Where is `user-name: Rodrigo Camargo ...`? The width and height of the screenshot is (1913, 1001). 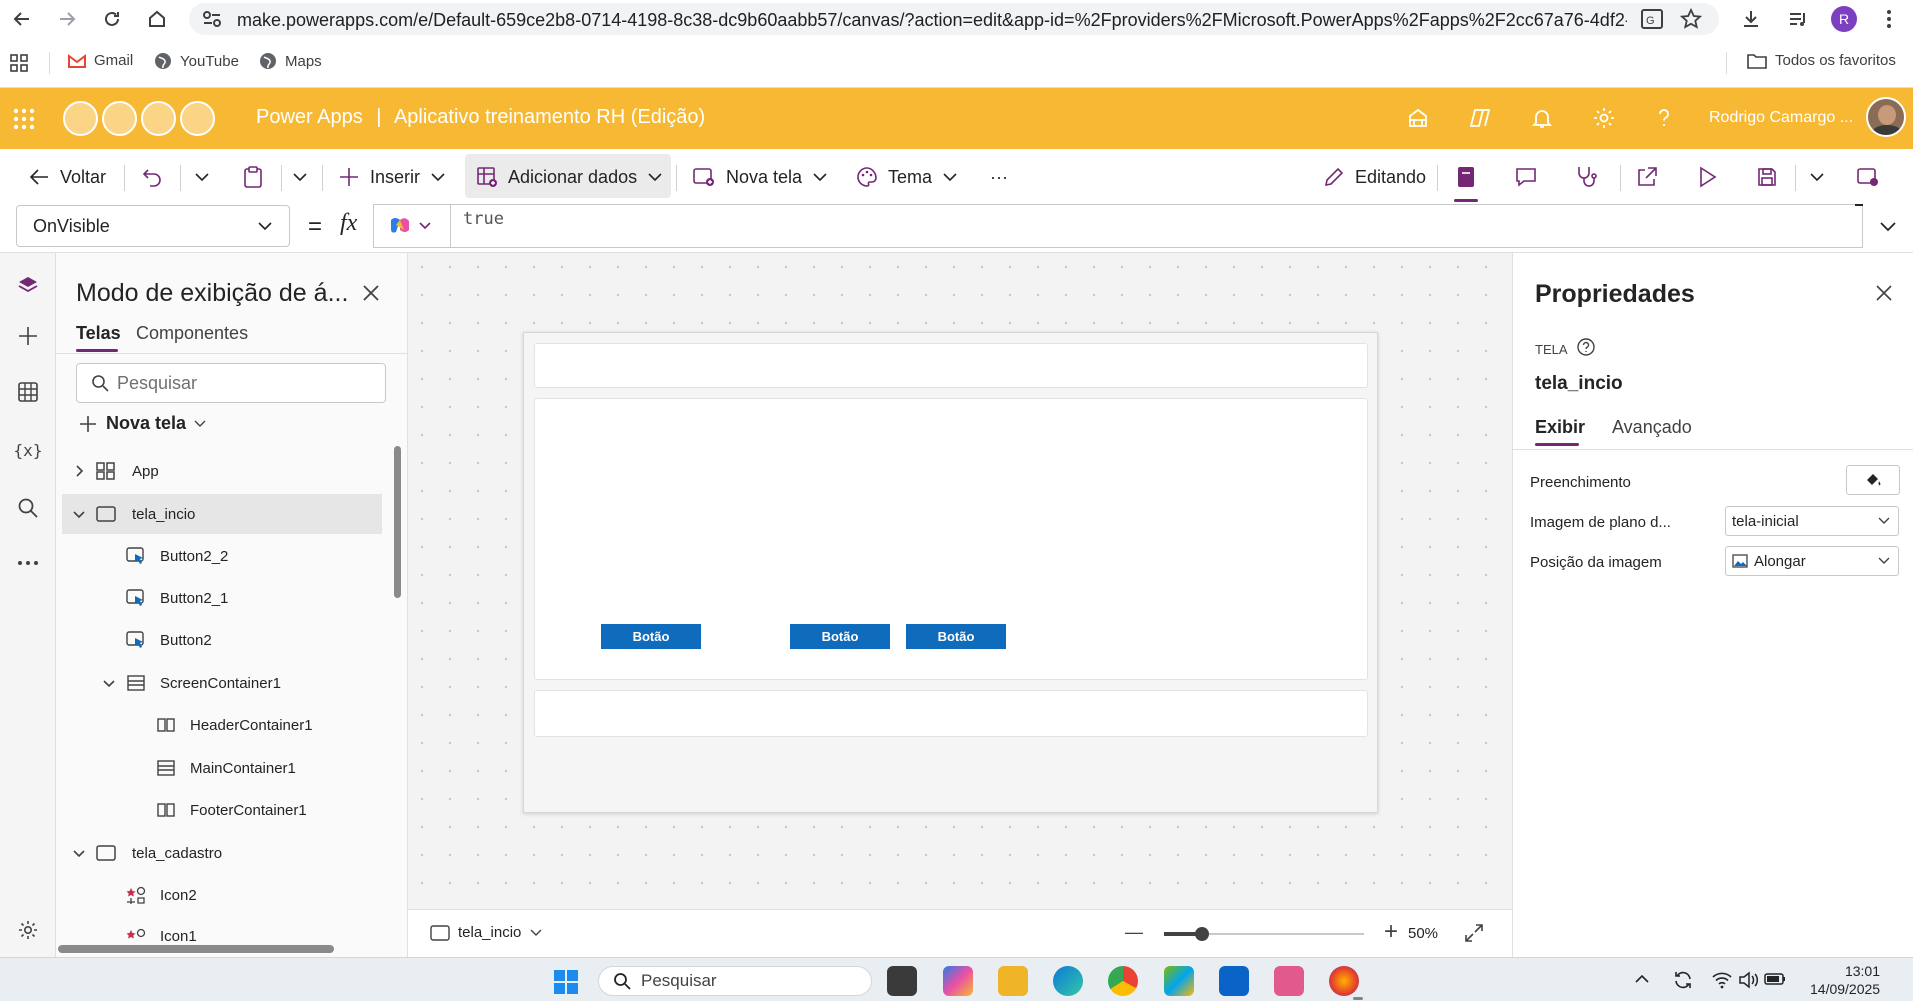
user-name: Rodrigo Camargo ... is located at coordinates (1781, 118).